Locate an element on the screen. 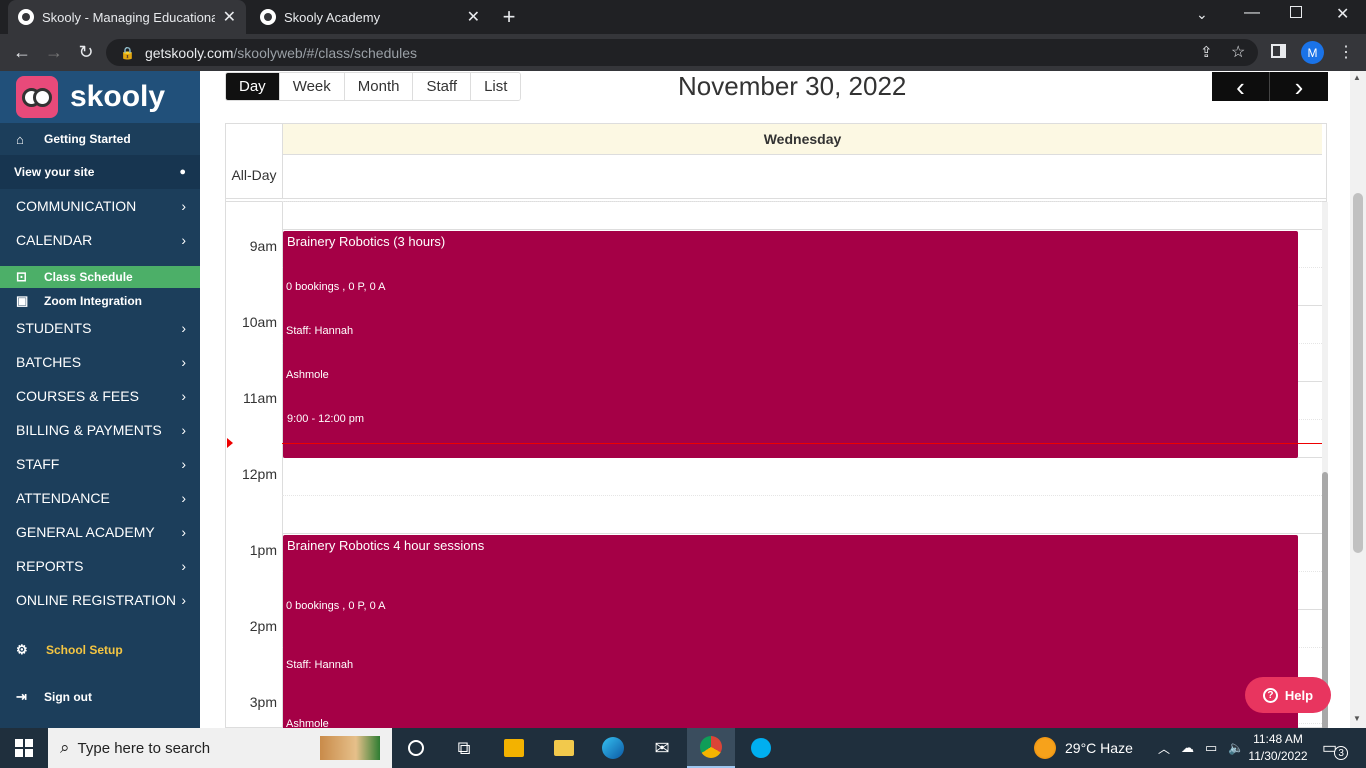  sidebar-item-sign-out: ⇥ Sign out is located at coordinates (100, 697).